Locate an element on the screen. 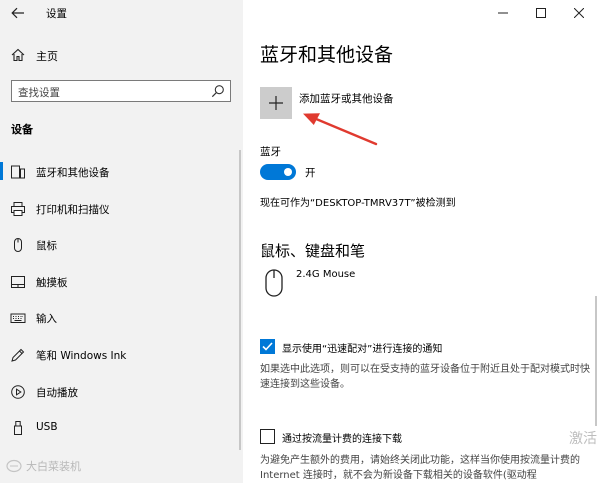 This screenshot has height=483, width=600. home-nav-item: 主页 is located at coordinates (121, 55).